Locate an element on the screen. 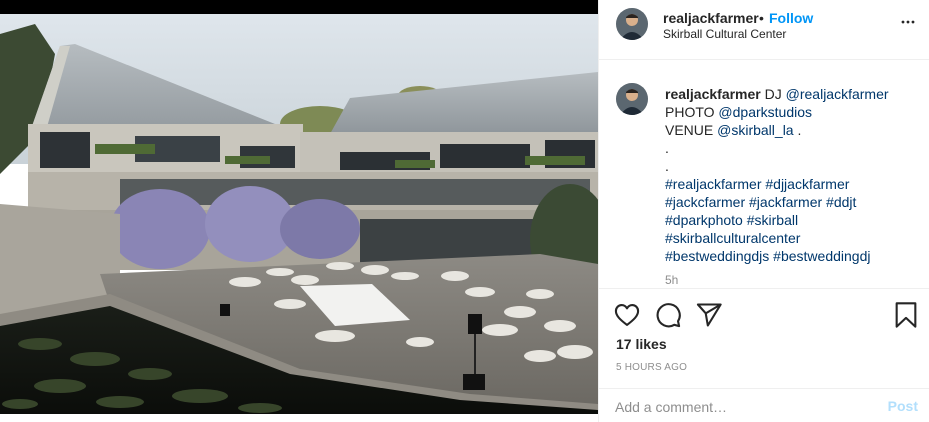 Image resolution: width=929 pixels, height=422 pixels. caption-line: PHOTO @dparkstudios is located at coordinates (789, 112).